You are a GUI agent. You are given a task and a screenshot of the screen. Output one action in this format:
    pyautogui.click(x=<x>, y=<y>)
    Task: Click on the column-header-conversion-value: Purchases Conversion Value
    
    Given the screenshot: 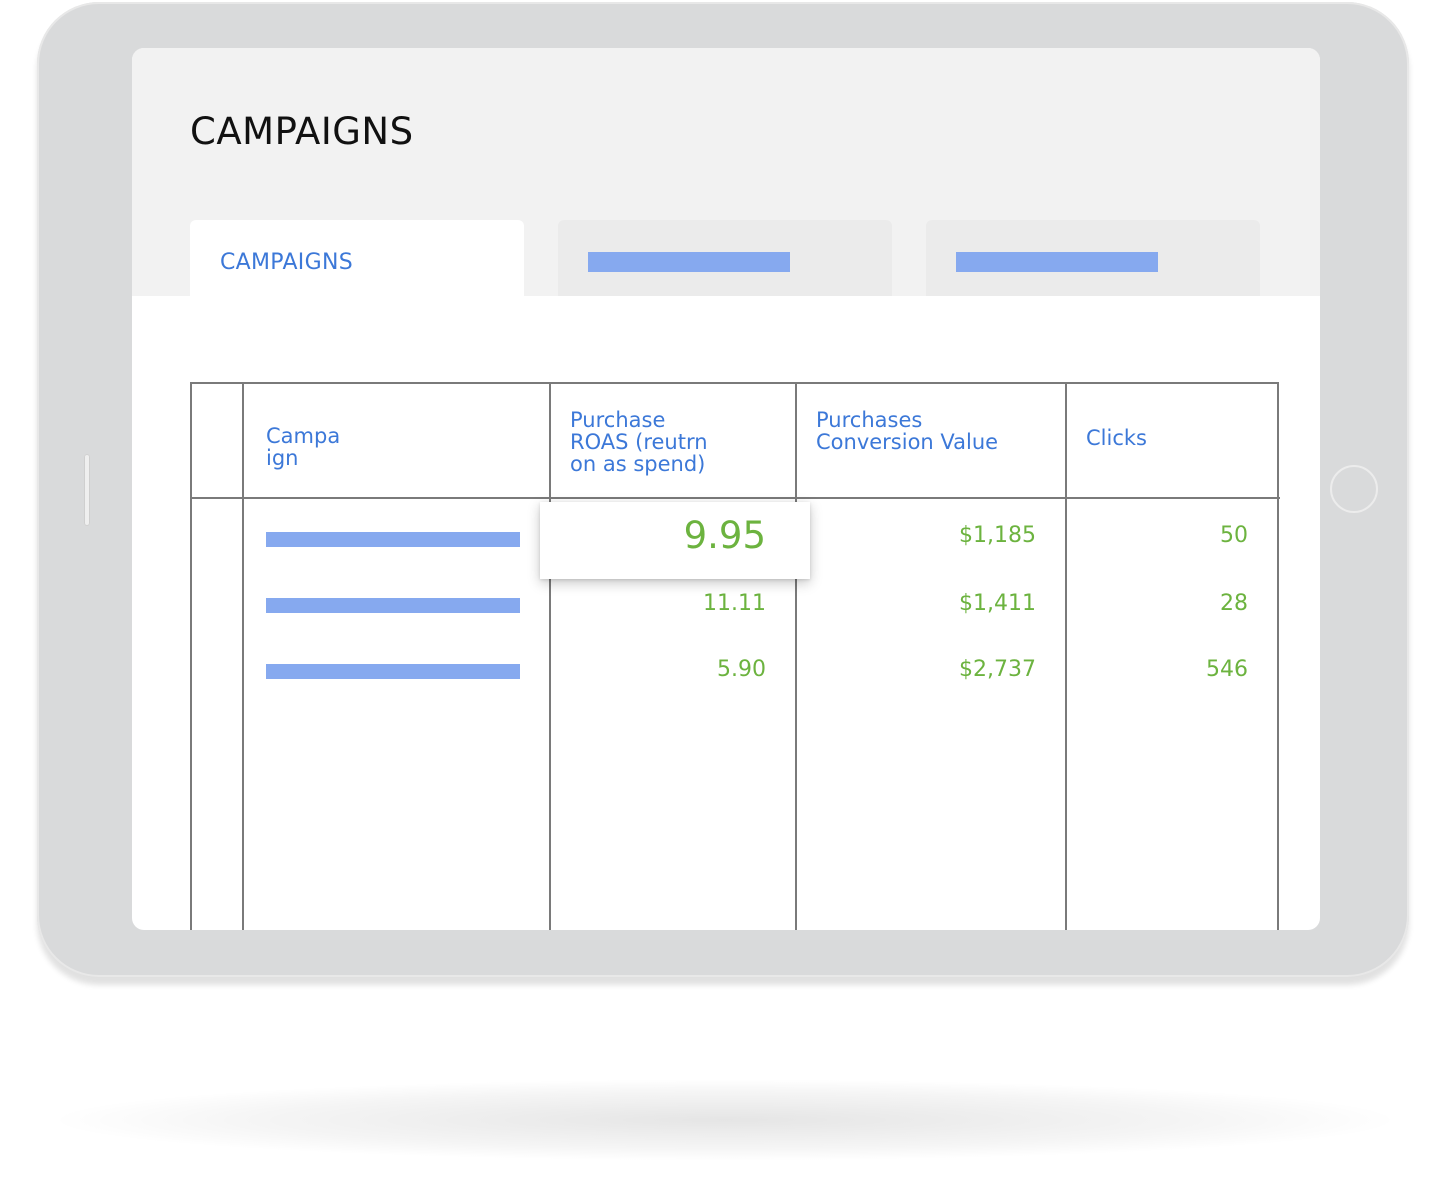 What is the action you would take?
    pyautogui.click(x=907, y=431)
    